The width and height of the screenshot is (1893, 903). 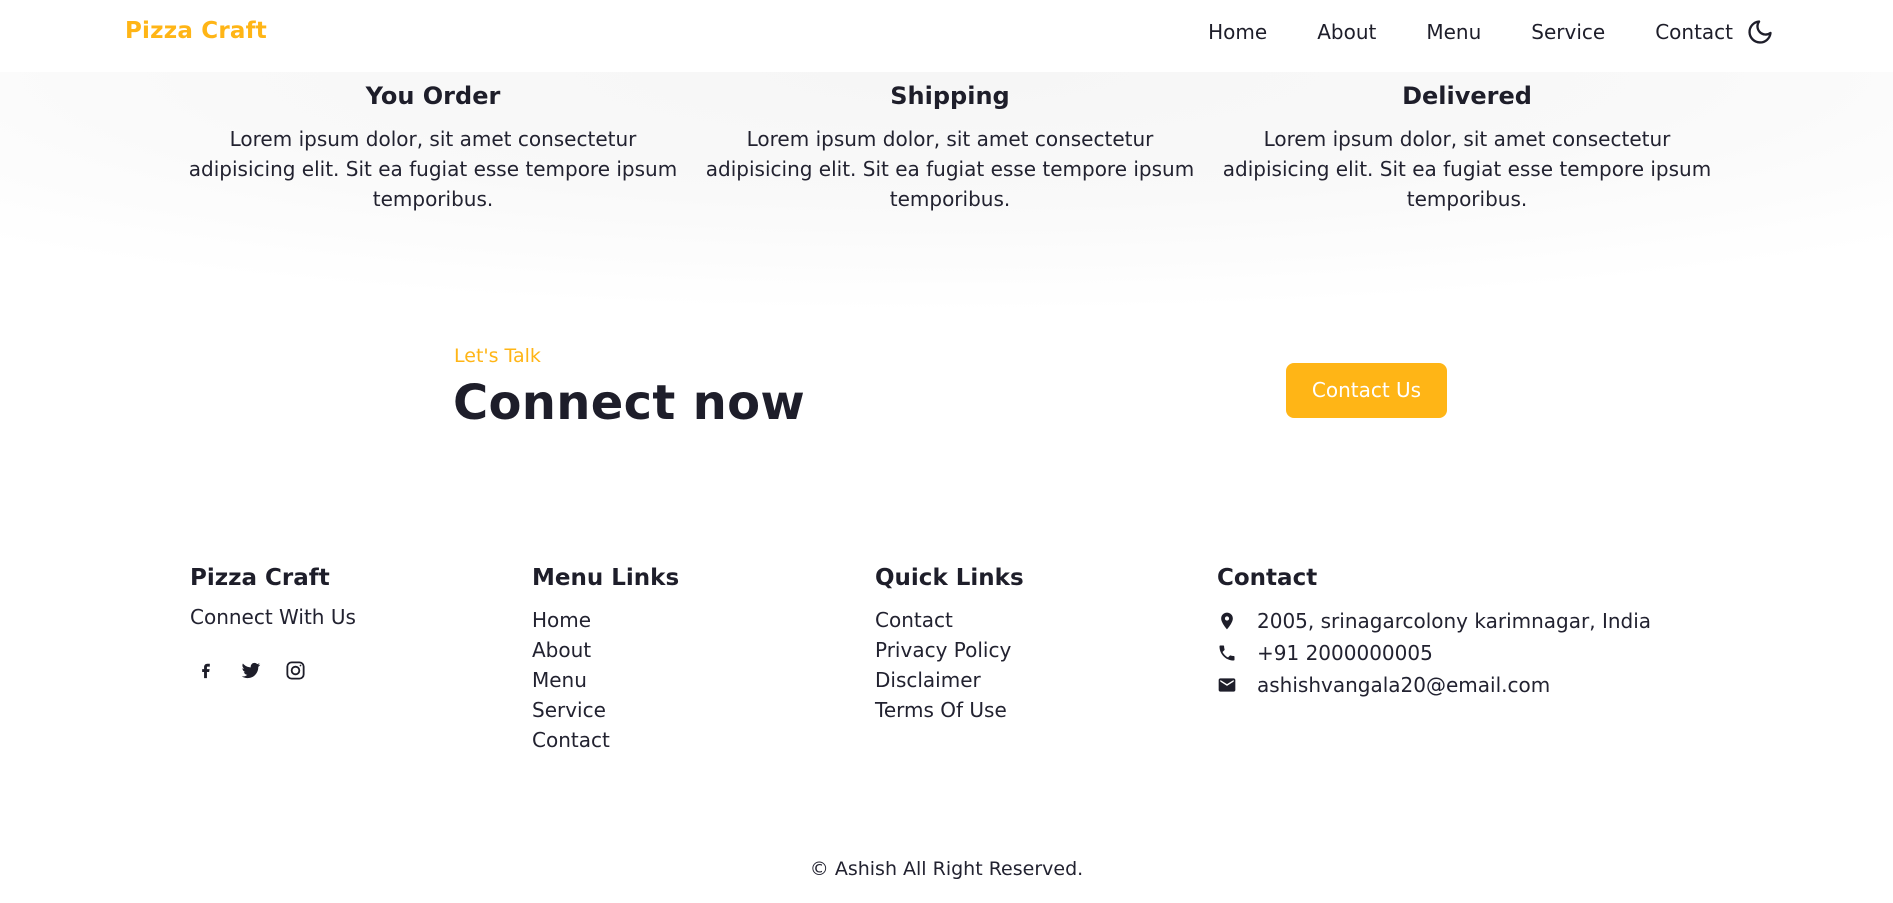 I want to click on nav-link-service: Service, so click(x=1568, y=32).